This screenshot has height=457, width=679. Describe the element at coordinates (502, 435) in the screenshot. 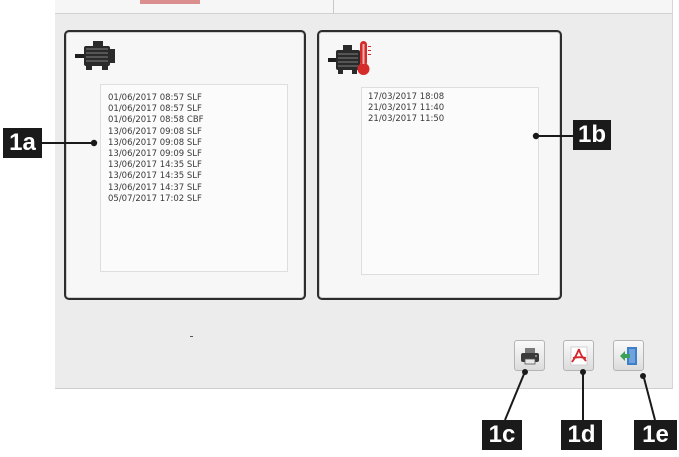

I see `callout-1c: 1c` at that location.